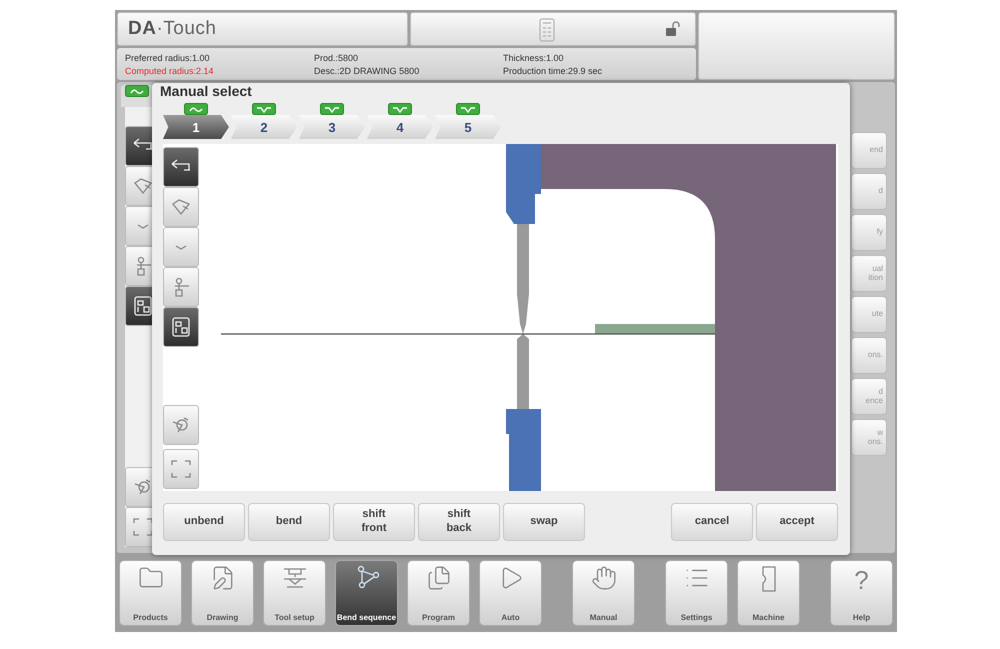 This screenshot has width=1000, height=649. What do you see at coordinates (222, 593) in the screenshot?
I see `nav-button: Drawing` at bounding box center [222, 593].